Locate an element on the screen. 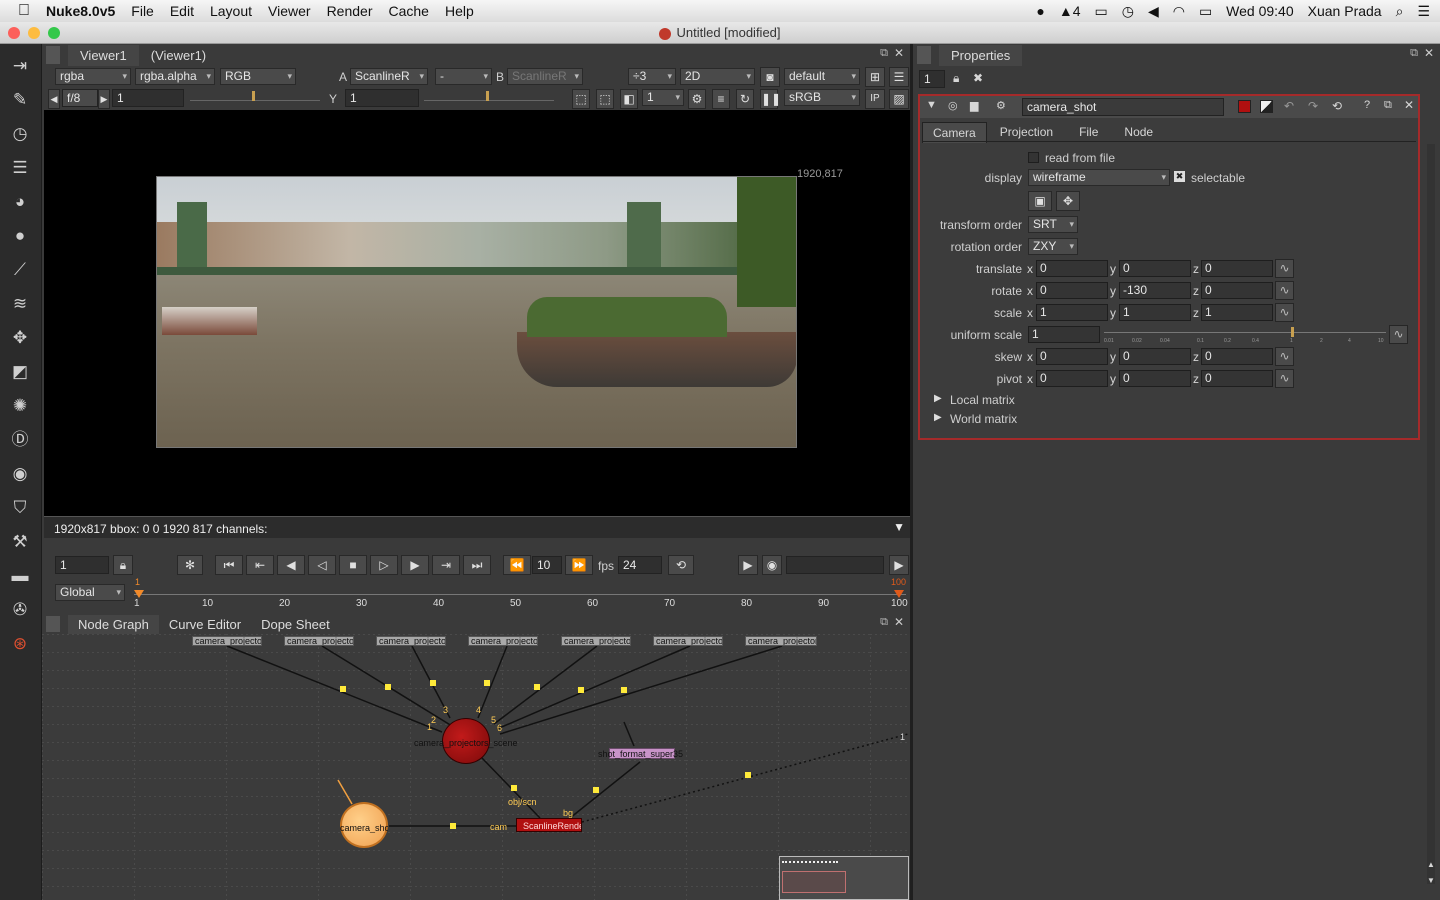  roi-icon: ⊞ is located at coordinates (875, 77).